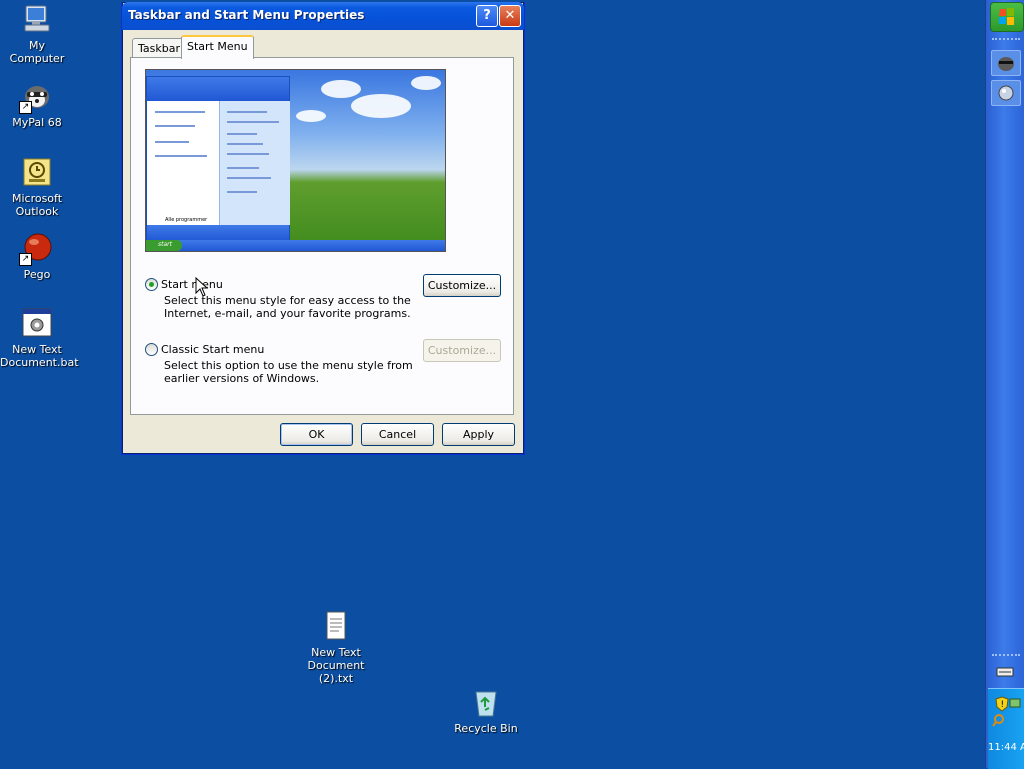 The height and width of the screenshot is (769, 1024). I want to click on desktop-icon-txt-file: New Text Document (2).txt, so click(336, 647).